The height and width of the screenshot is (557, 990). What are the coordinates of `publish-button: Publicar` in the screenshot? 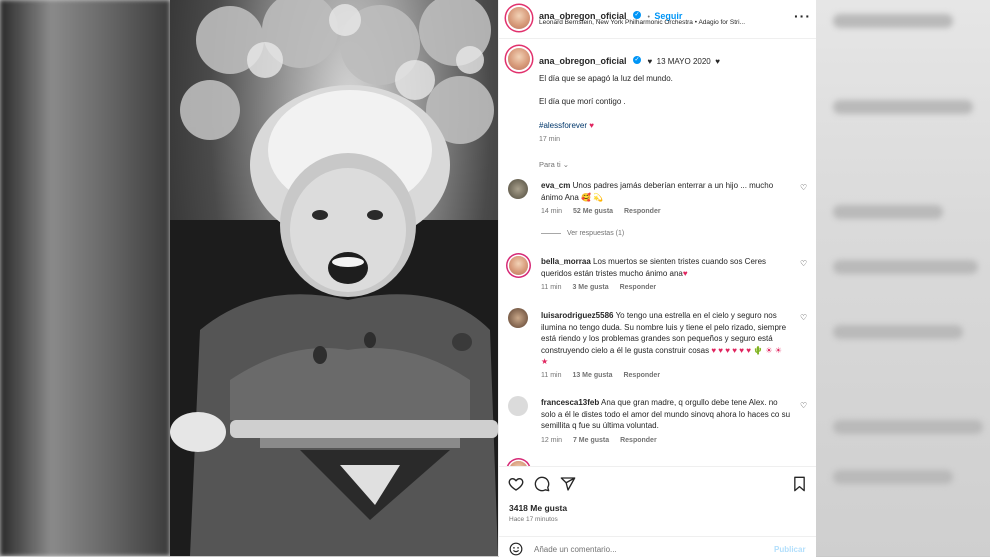 It's located at (790, 549).